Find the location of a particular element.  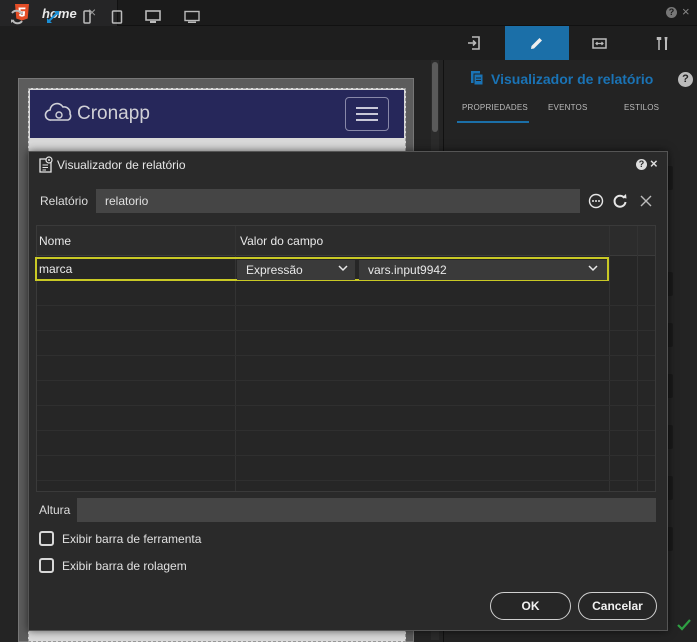

value-select: vars.input9942 is located at coordinates (483, 270).